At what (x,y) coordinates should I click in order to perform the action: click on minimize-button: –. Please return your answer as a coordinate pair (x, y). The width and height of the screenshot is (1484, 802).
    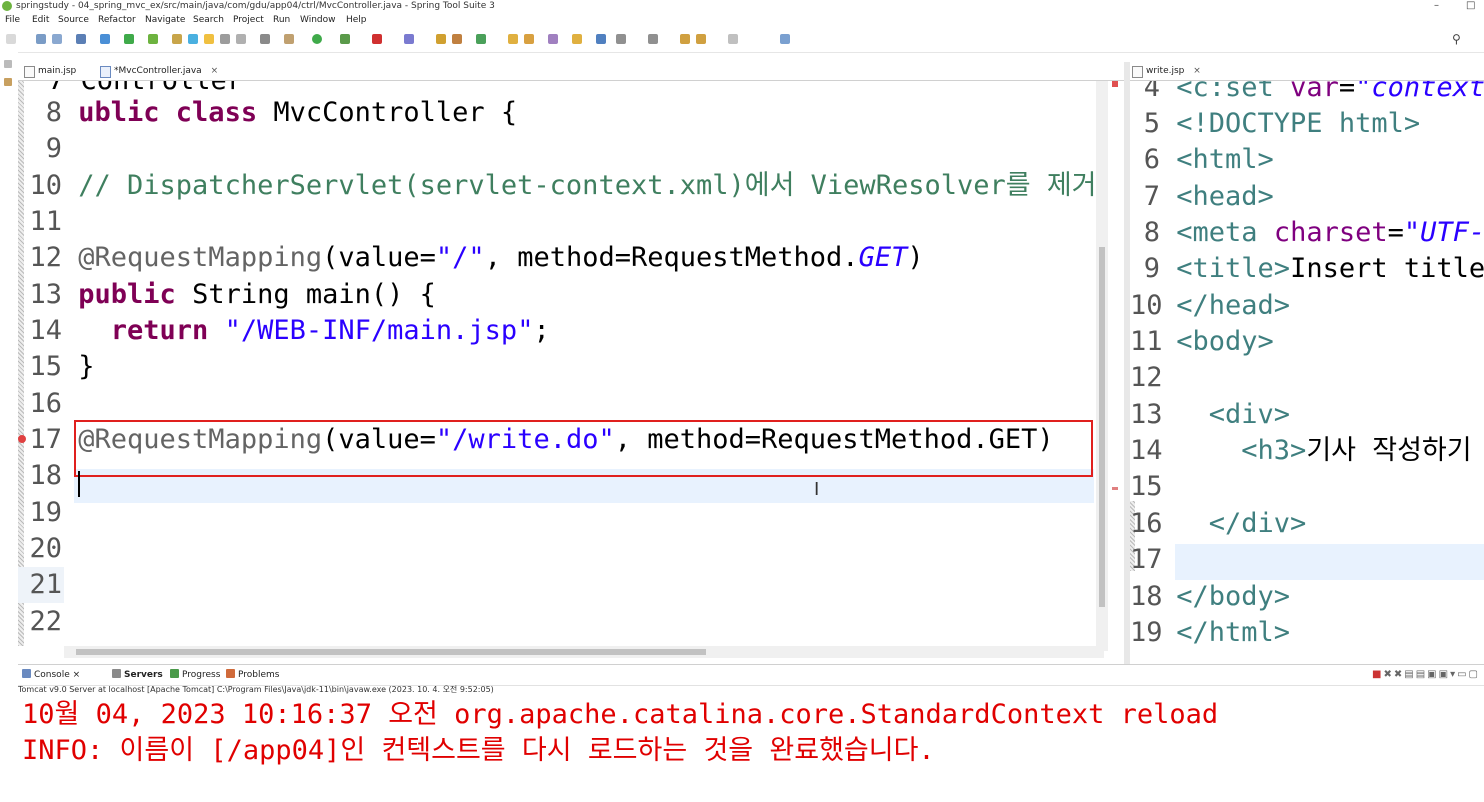
    Looking at the image, I should click on (1436, 6).